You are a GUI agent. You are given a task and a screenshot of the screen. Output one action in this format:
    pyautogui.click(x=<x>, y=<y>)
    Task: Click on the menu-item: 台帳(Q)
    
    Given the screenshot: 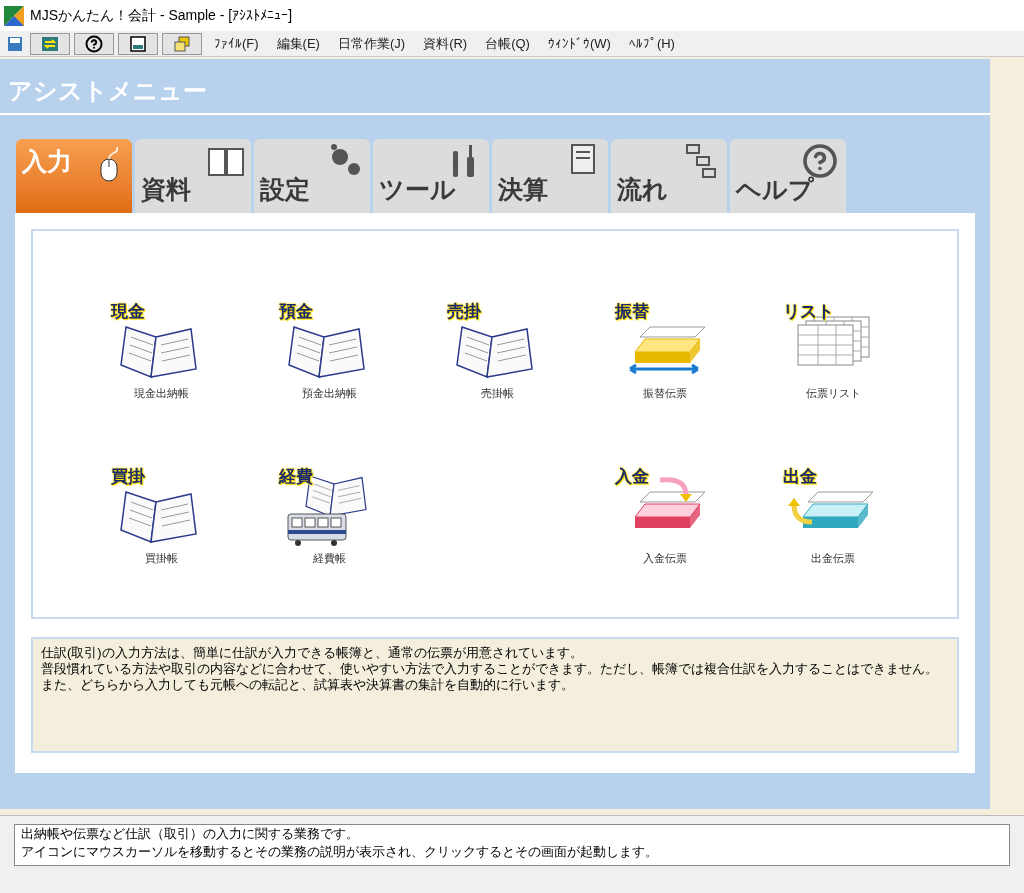 What is the action you would take?
    pyautogui.click(x=507, y=43)
    